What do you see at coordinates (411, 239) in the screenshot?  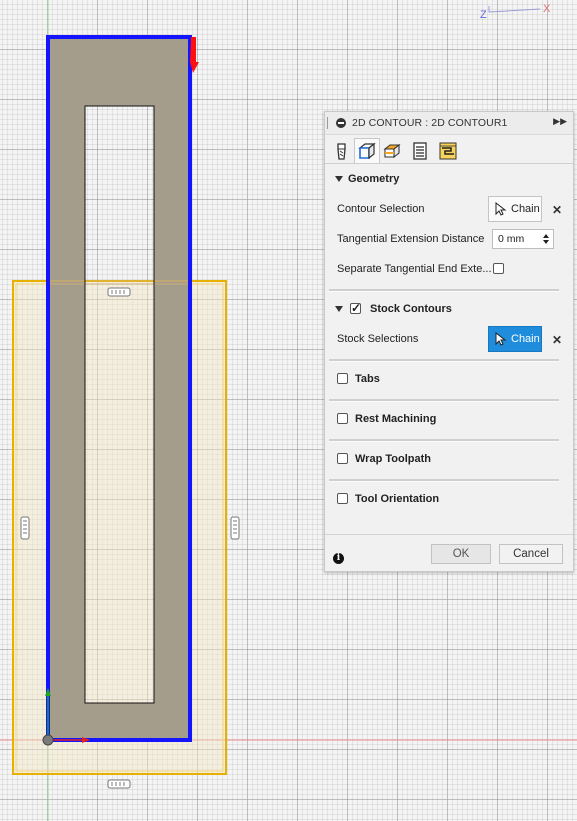 I see `tangential-extension-label: Tangential Extension Distance` at bounding box center [411, 239].